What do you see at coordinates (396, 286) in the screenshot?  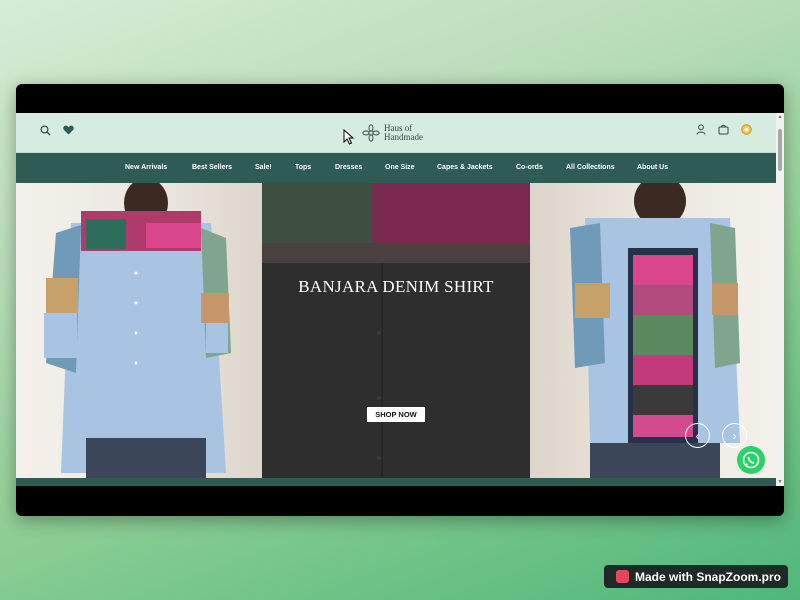 I see `hero-title: BANJARA DENIM SHIRT` at bounding box center [396, 286].